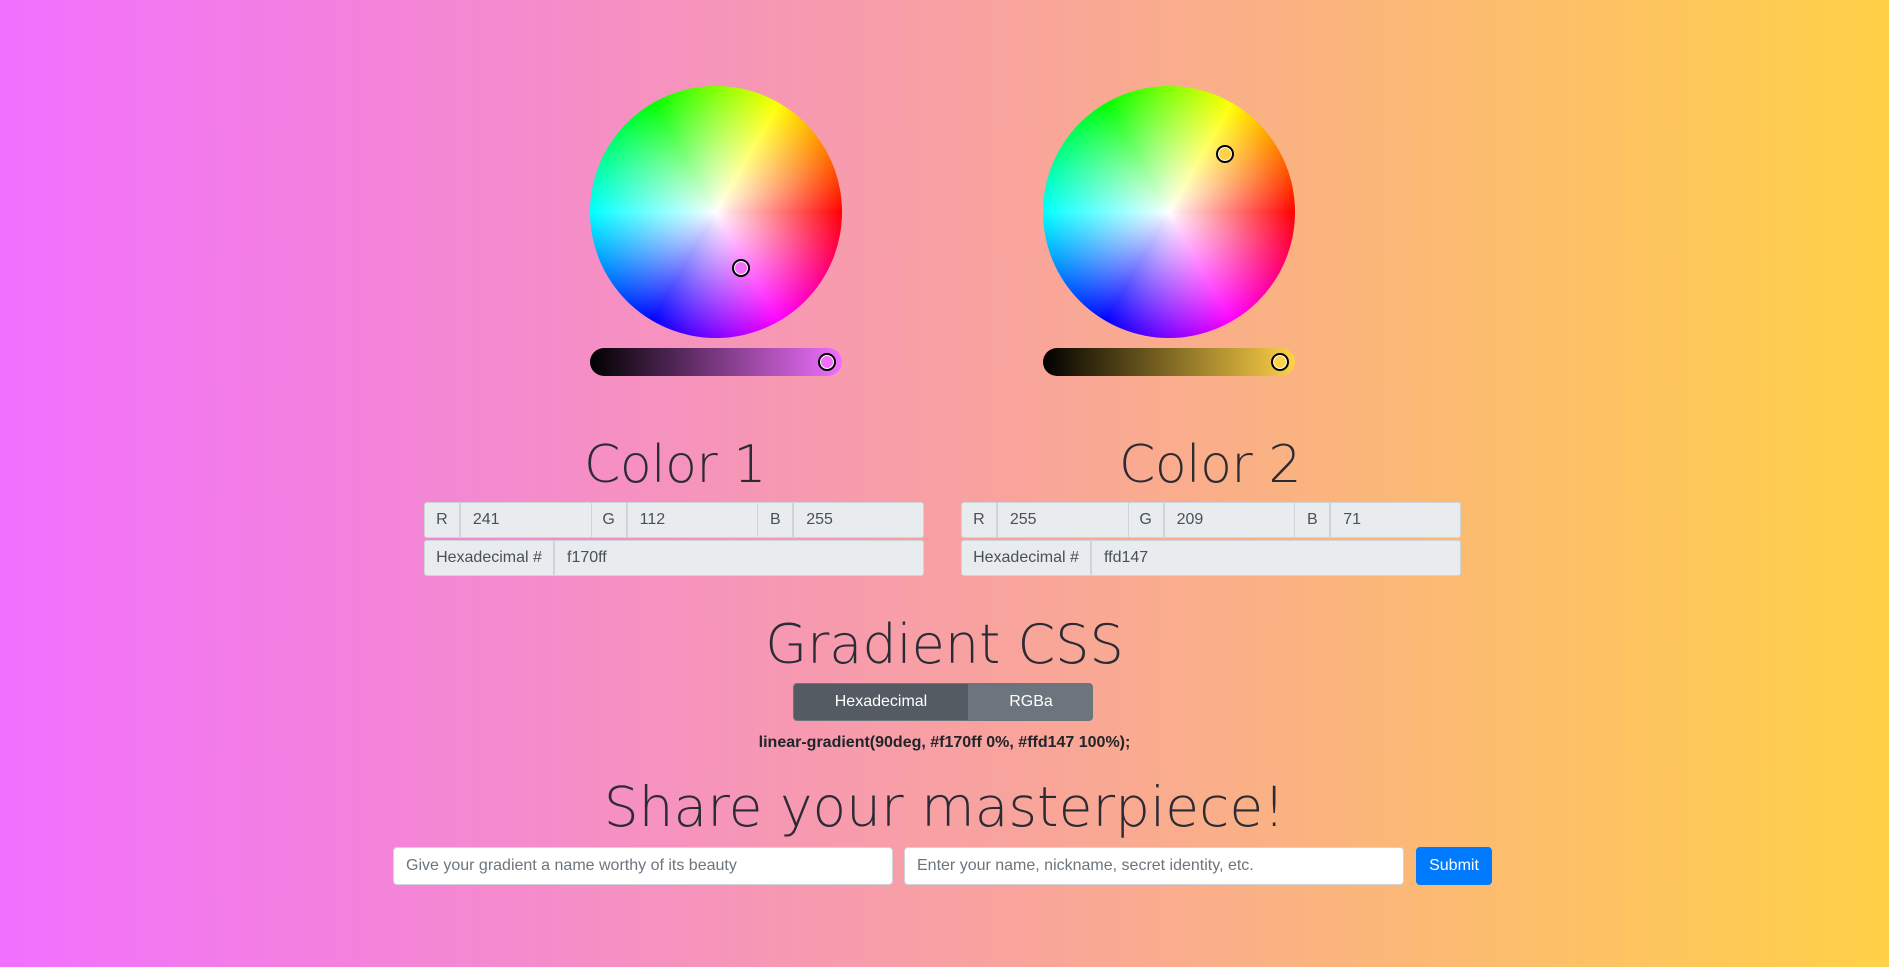  I want to click on color1-hex-input, so click(739, 558).